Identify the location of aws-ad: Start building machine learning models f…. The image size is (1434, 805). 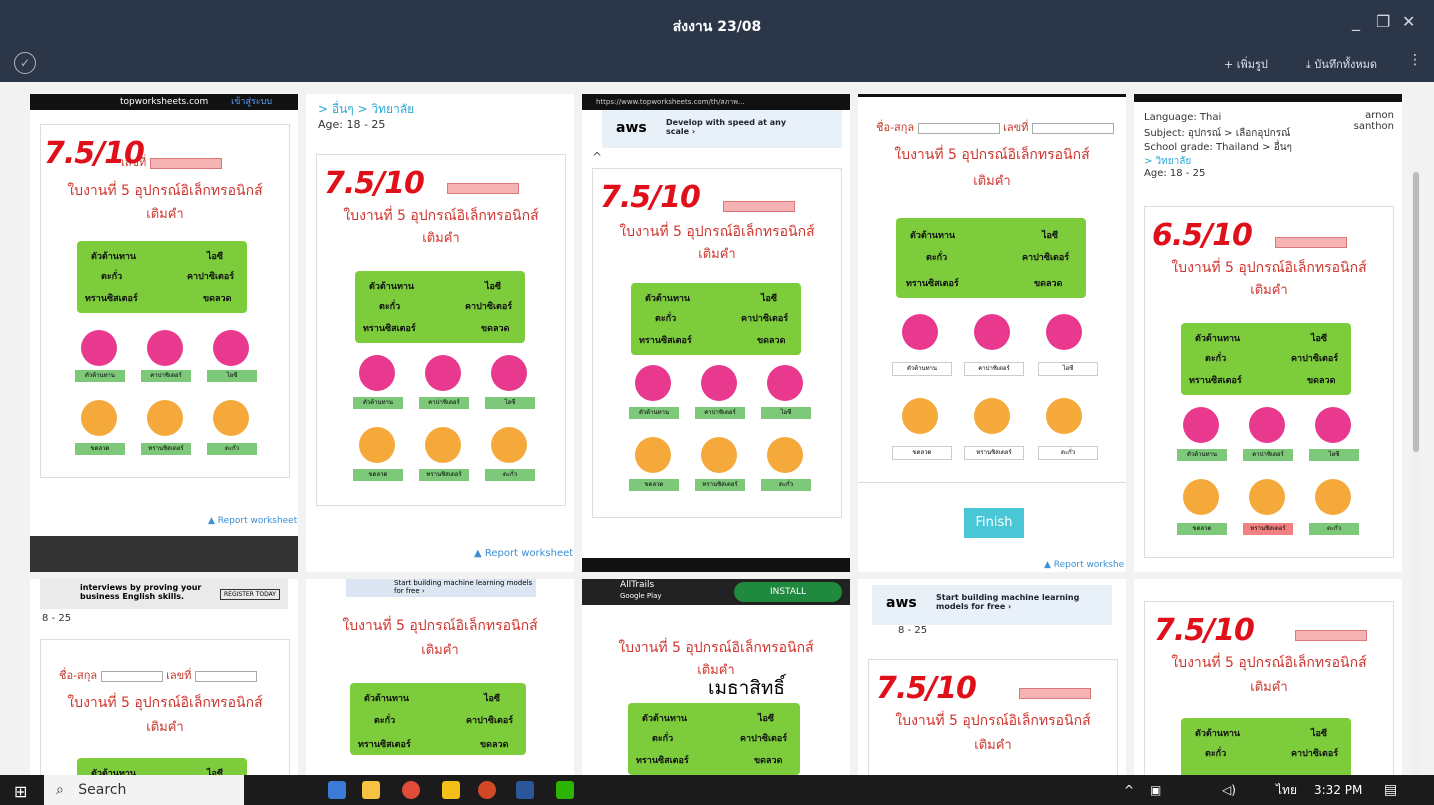
(441, 588).